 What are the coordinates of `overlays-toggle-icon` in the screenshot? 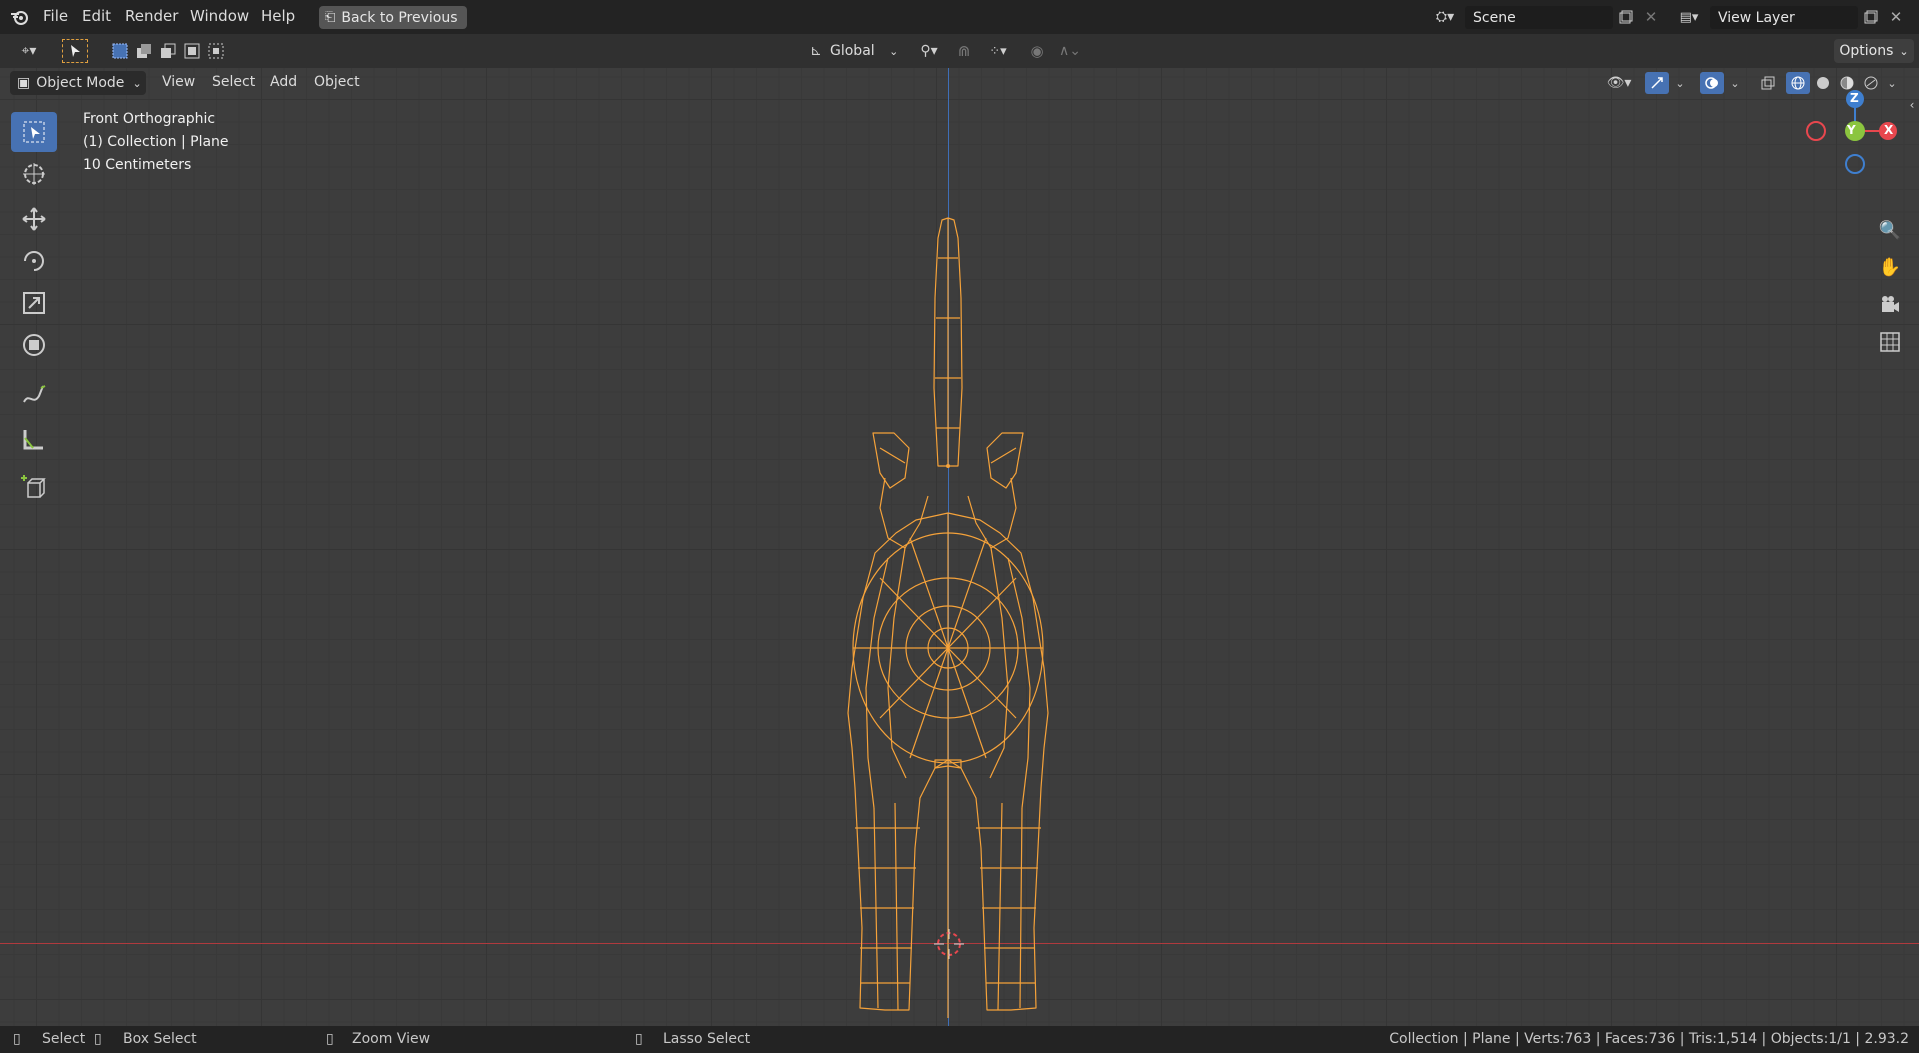 It's located at (1712, 83).